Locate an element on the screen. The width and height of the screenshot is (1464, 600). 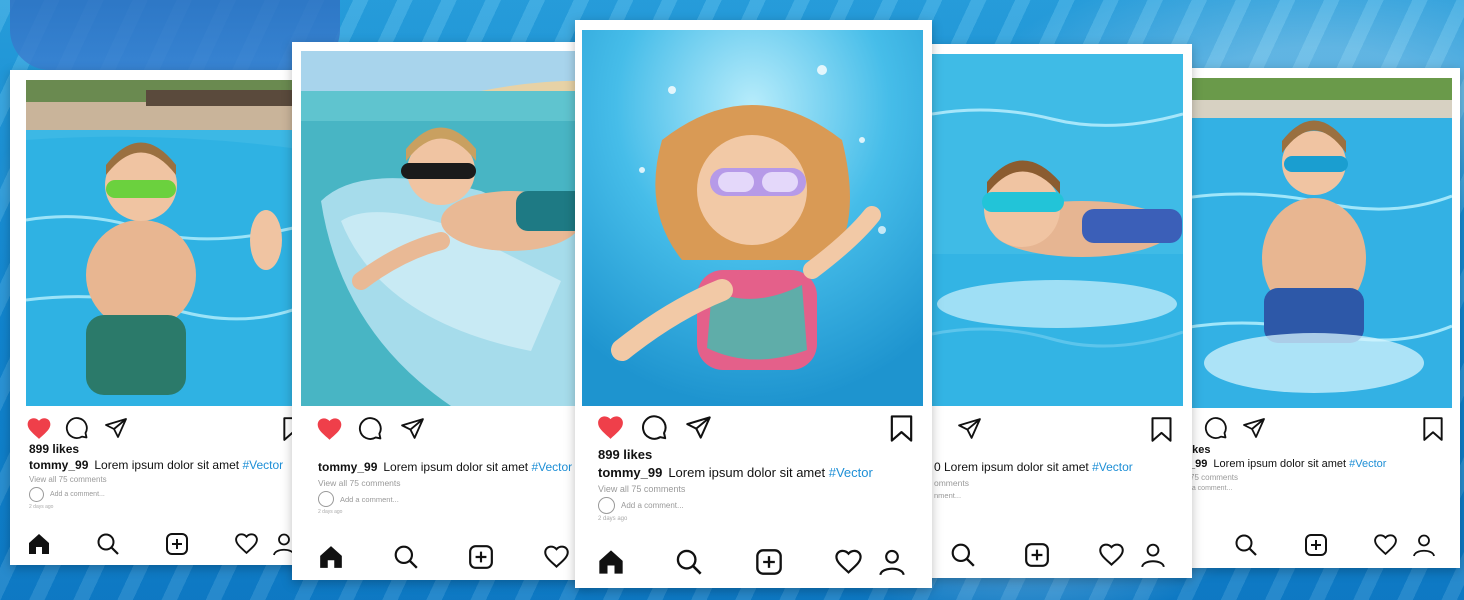
likes-count: likes is located at coordinates (1198, 450).